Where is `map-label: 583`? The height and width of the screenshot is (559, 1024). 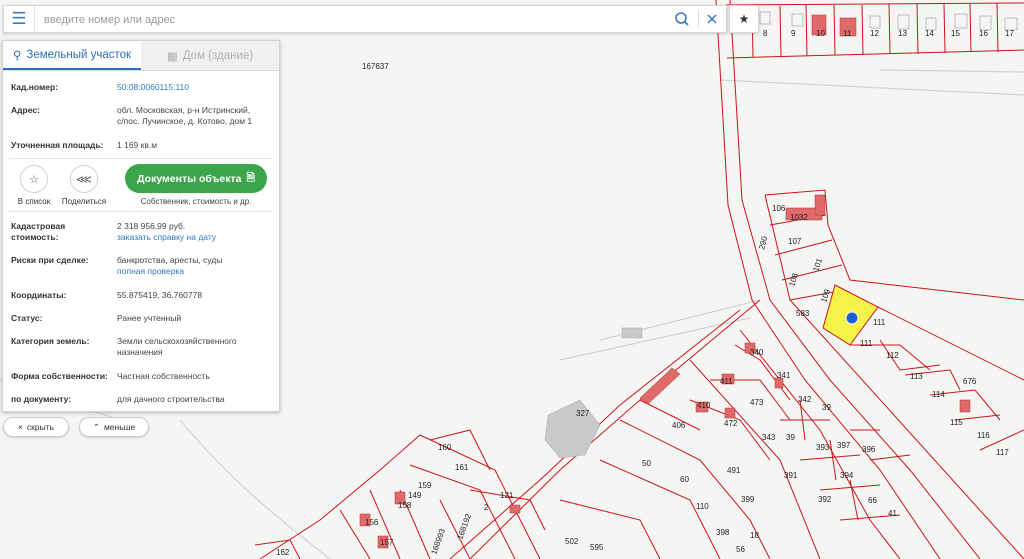
map-label: 583 is located at coordinates (803, 313).